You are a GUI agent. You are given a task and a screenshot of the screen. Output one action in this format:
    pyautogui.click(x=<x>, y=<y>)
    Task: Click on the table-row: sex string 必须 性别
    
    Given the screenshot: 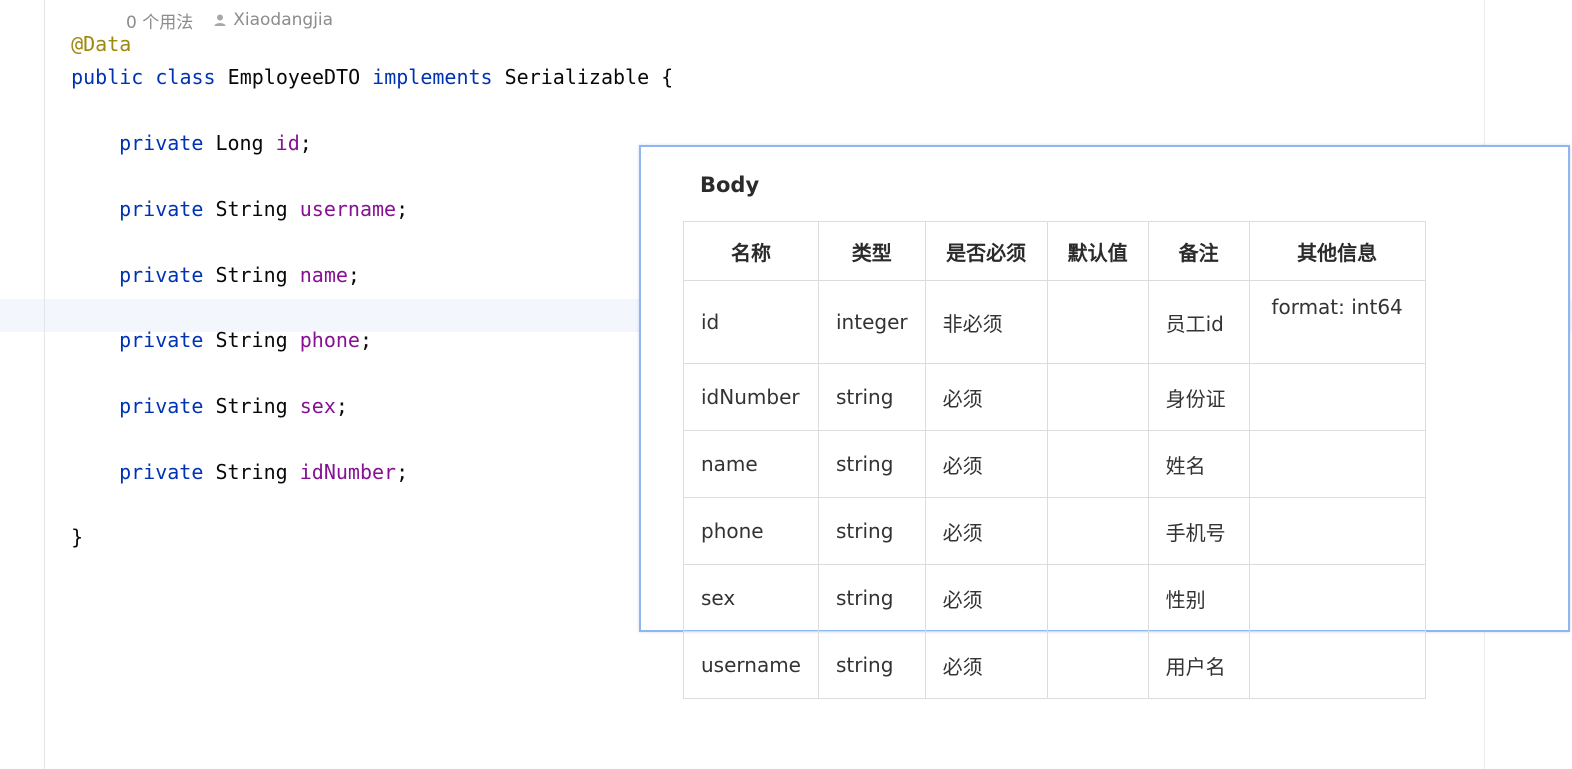 What is the action you would take?
    pyautogui.click(x=1054, y=598)
    